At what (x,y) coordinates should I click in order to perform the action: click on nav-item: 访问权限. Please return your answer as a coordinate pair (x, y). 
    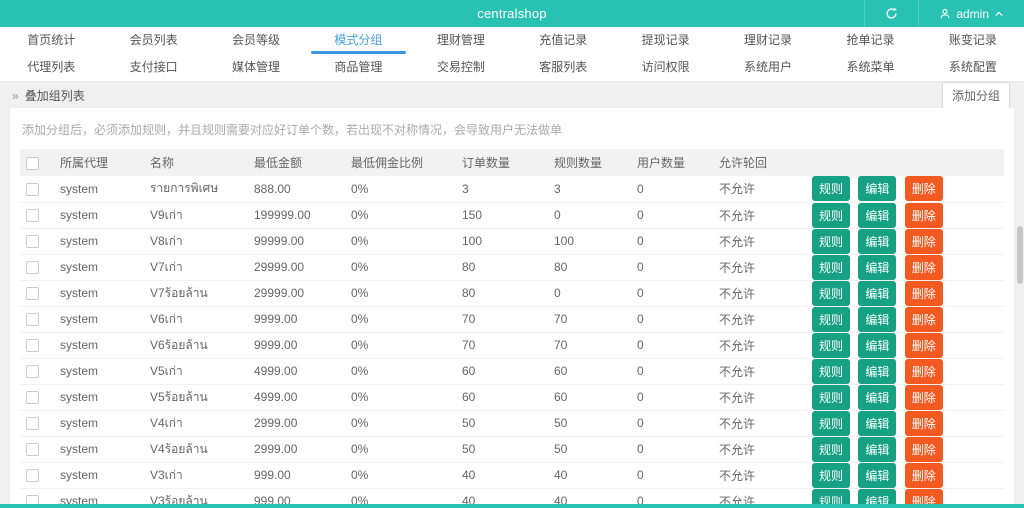
    Looking at the image, I should click on (665, 67).